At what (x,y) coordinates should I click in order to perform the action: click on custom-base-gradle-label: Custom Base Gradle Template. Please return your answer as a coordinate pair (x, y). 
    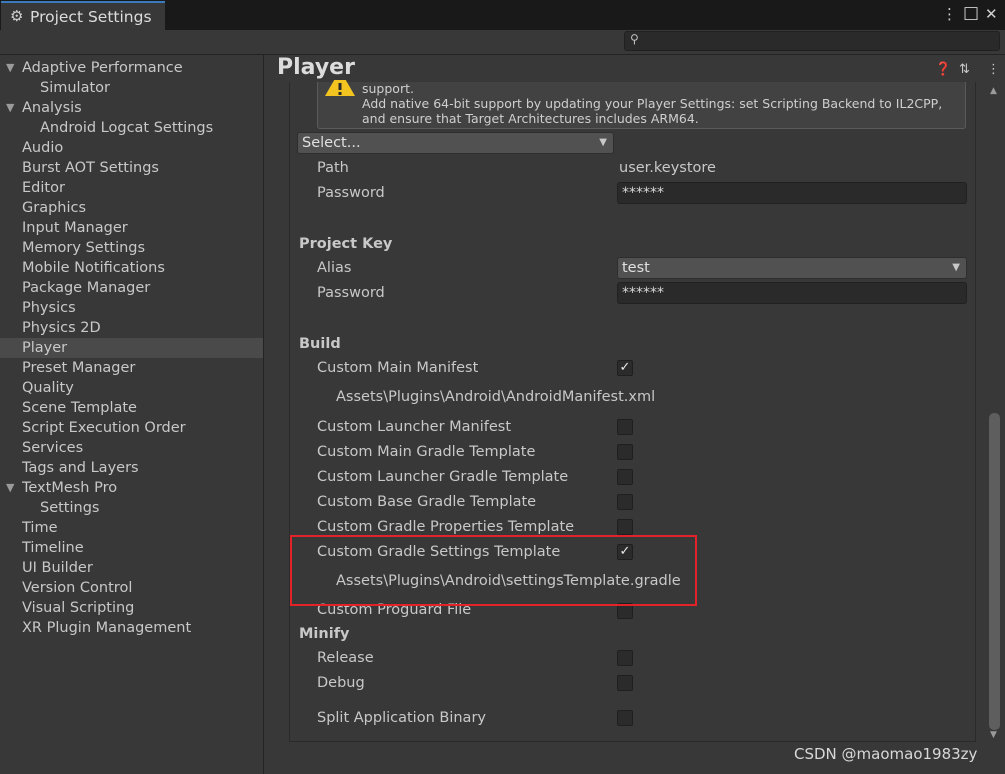
    Looking at the image, I should click on (427, 502).